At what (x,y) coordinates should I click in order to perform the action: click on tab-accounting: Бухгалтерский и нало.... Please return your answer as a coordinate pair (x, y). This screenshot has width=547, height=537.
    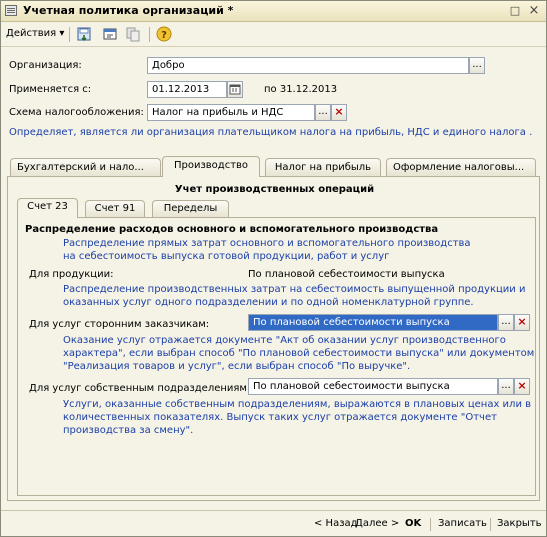
    Looking at the image, I should click on (85, 167).